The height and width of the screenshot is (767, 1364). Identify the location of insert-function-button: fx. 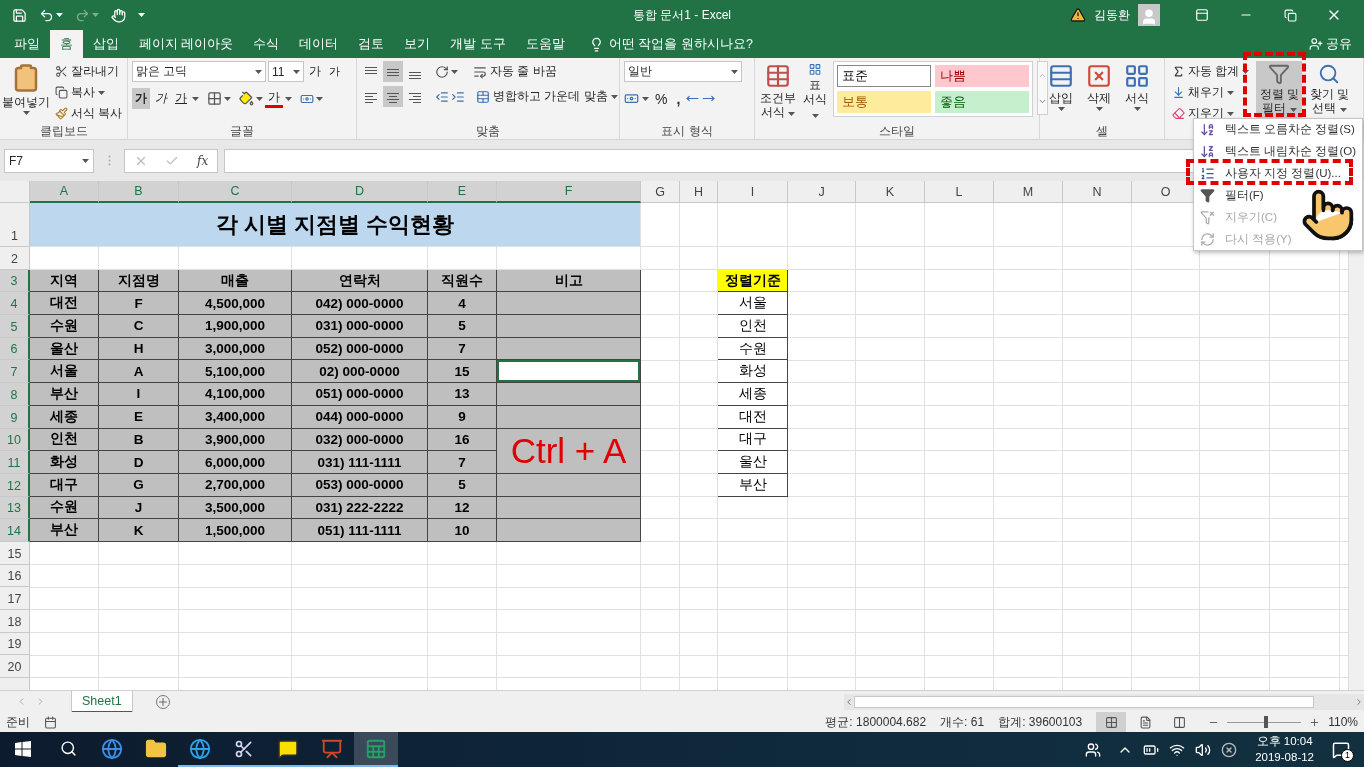
(203, 160).